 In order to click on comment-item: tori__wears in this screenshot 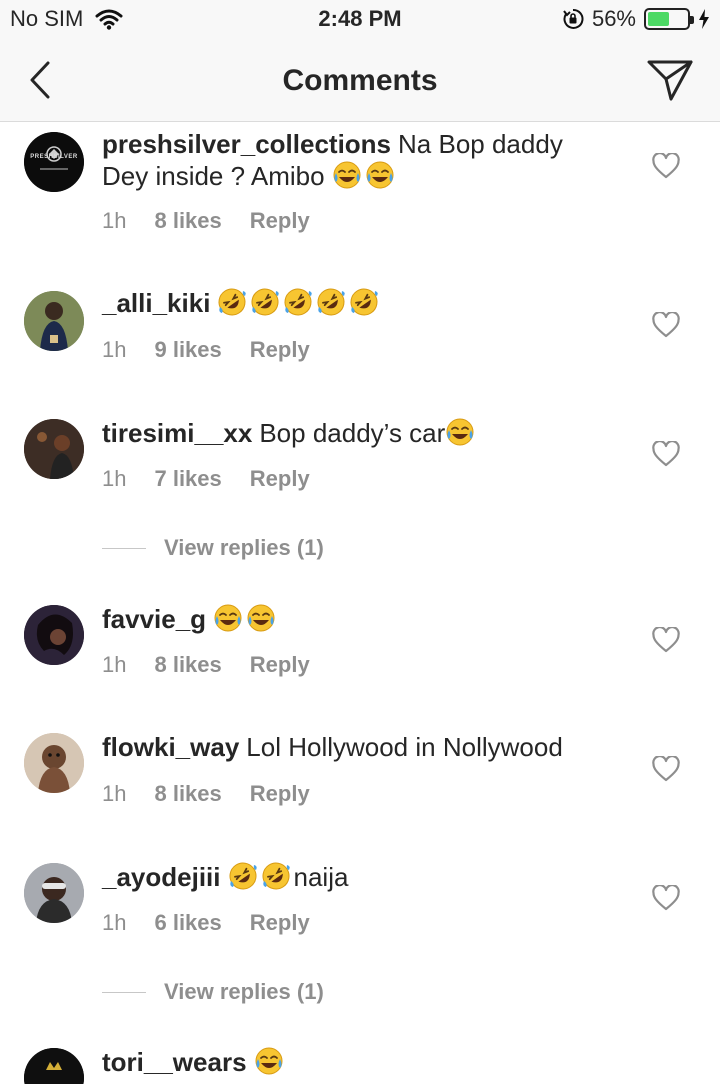, I will do `click(360, 1064)`.